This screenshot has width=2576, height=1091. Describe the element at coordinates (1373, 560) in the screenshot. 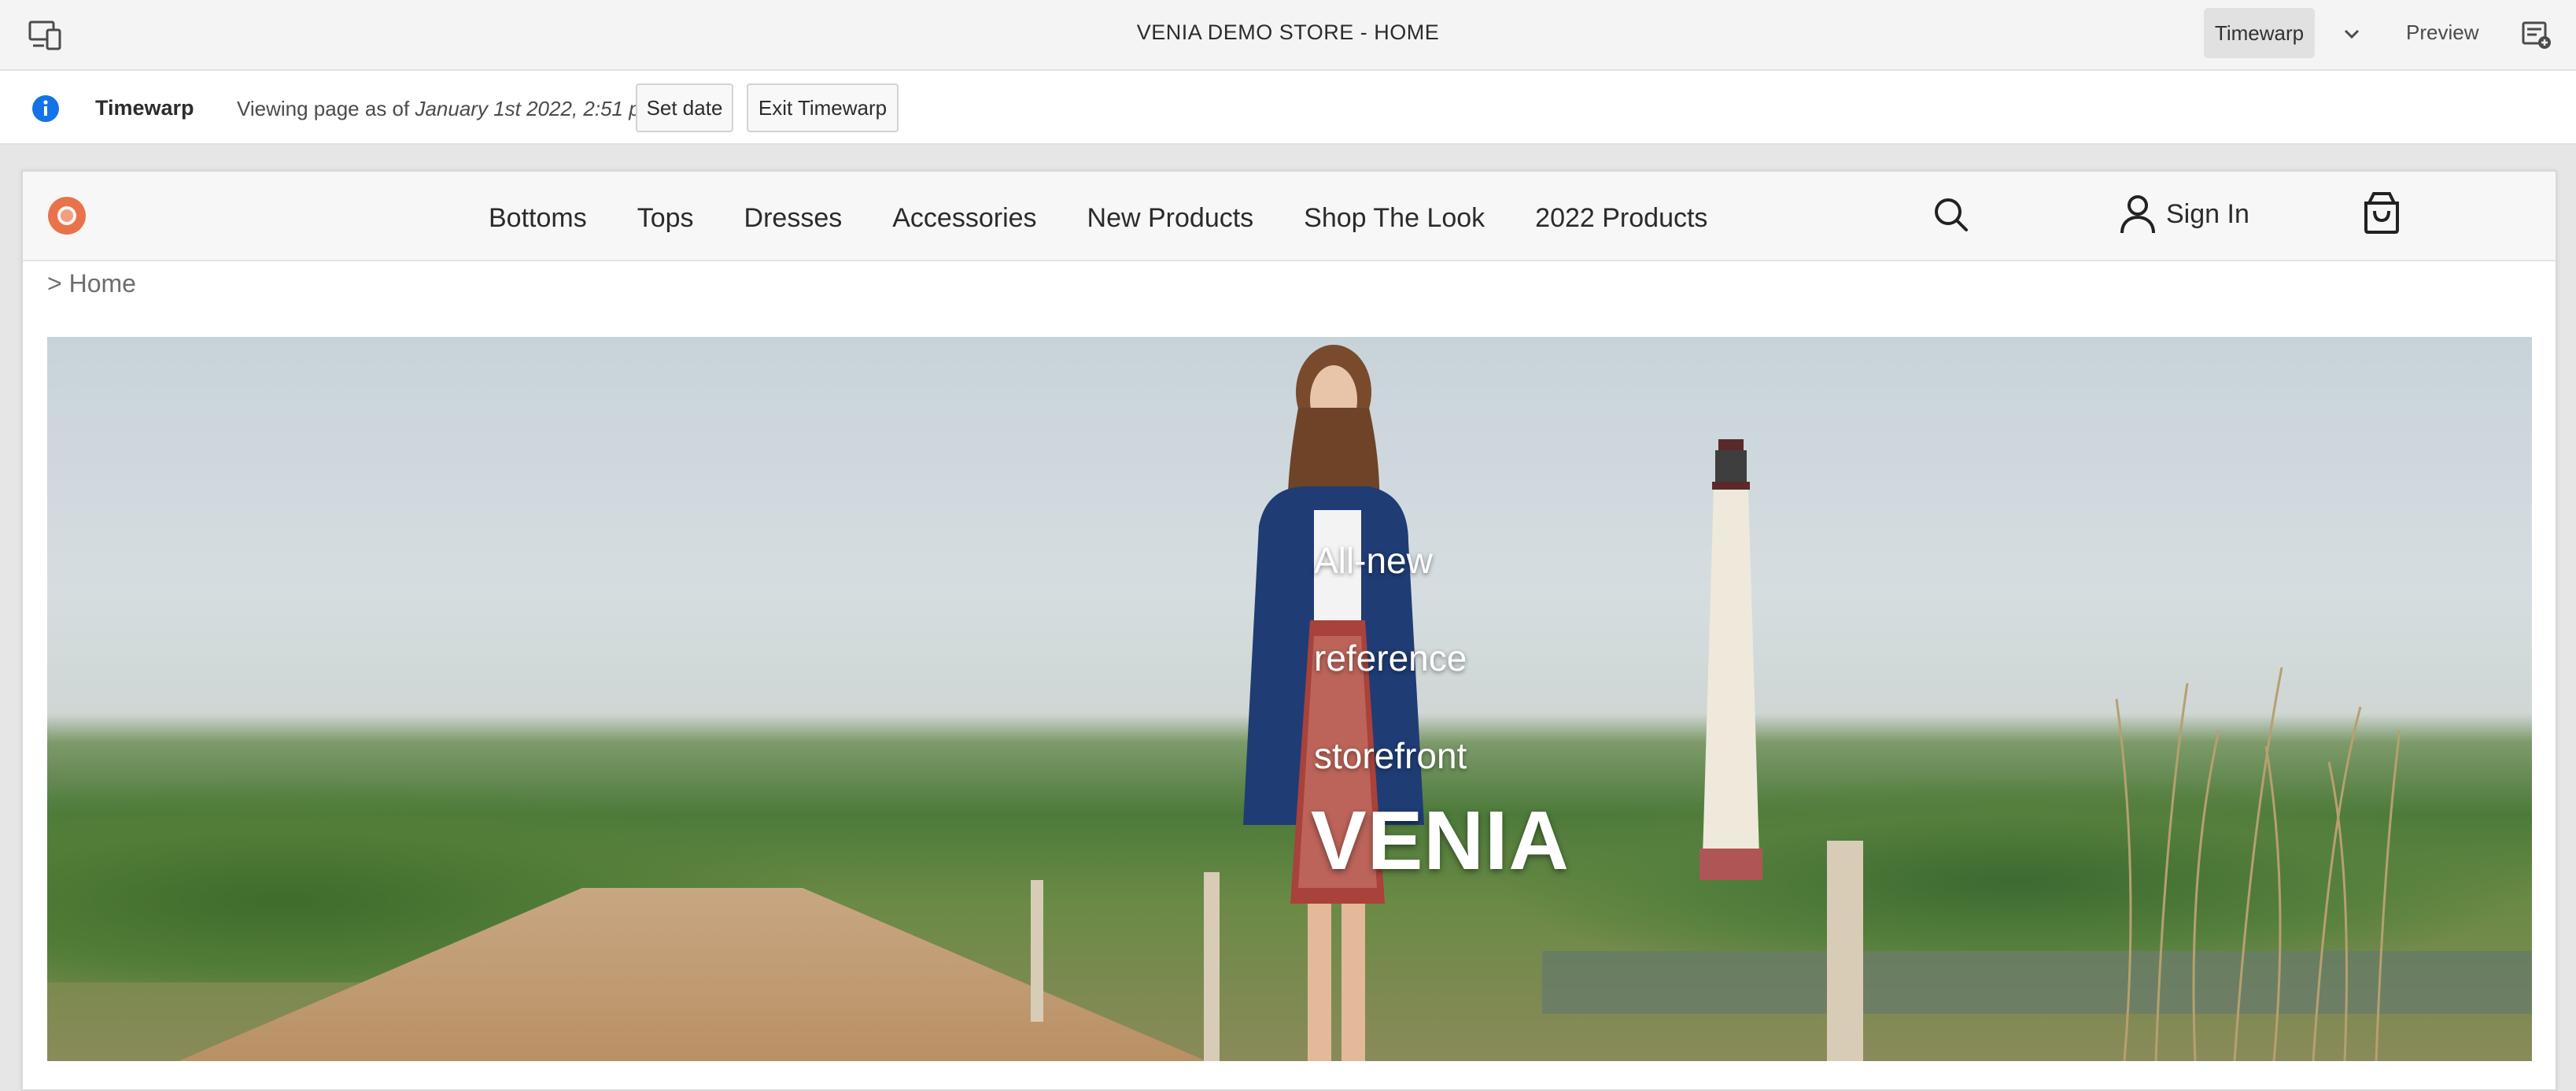

I see `hero-line: All-new` at that location.